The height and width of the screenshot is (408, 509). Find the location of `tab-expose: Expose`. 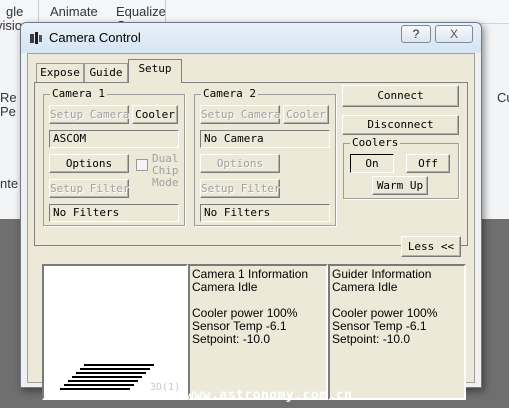

tab-expose: Expose is located at coordinates (60, 73).